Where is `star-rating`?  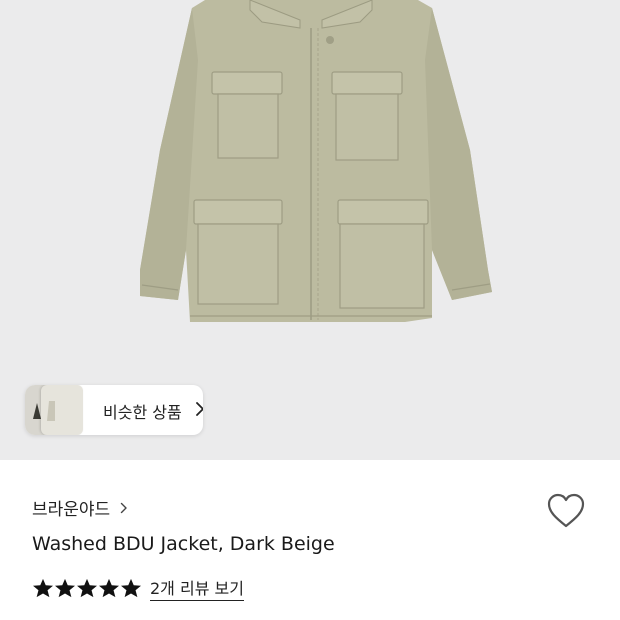
star-rating is located at coordinates (87, 588).